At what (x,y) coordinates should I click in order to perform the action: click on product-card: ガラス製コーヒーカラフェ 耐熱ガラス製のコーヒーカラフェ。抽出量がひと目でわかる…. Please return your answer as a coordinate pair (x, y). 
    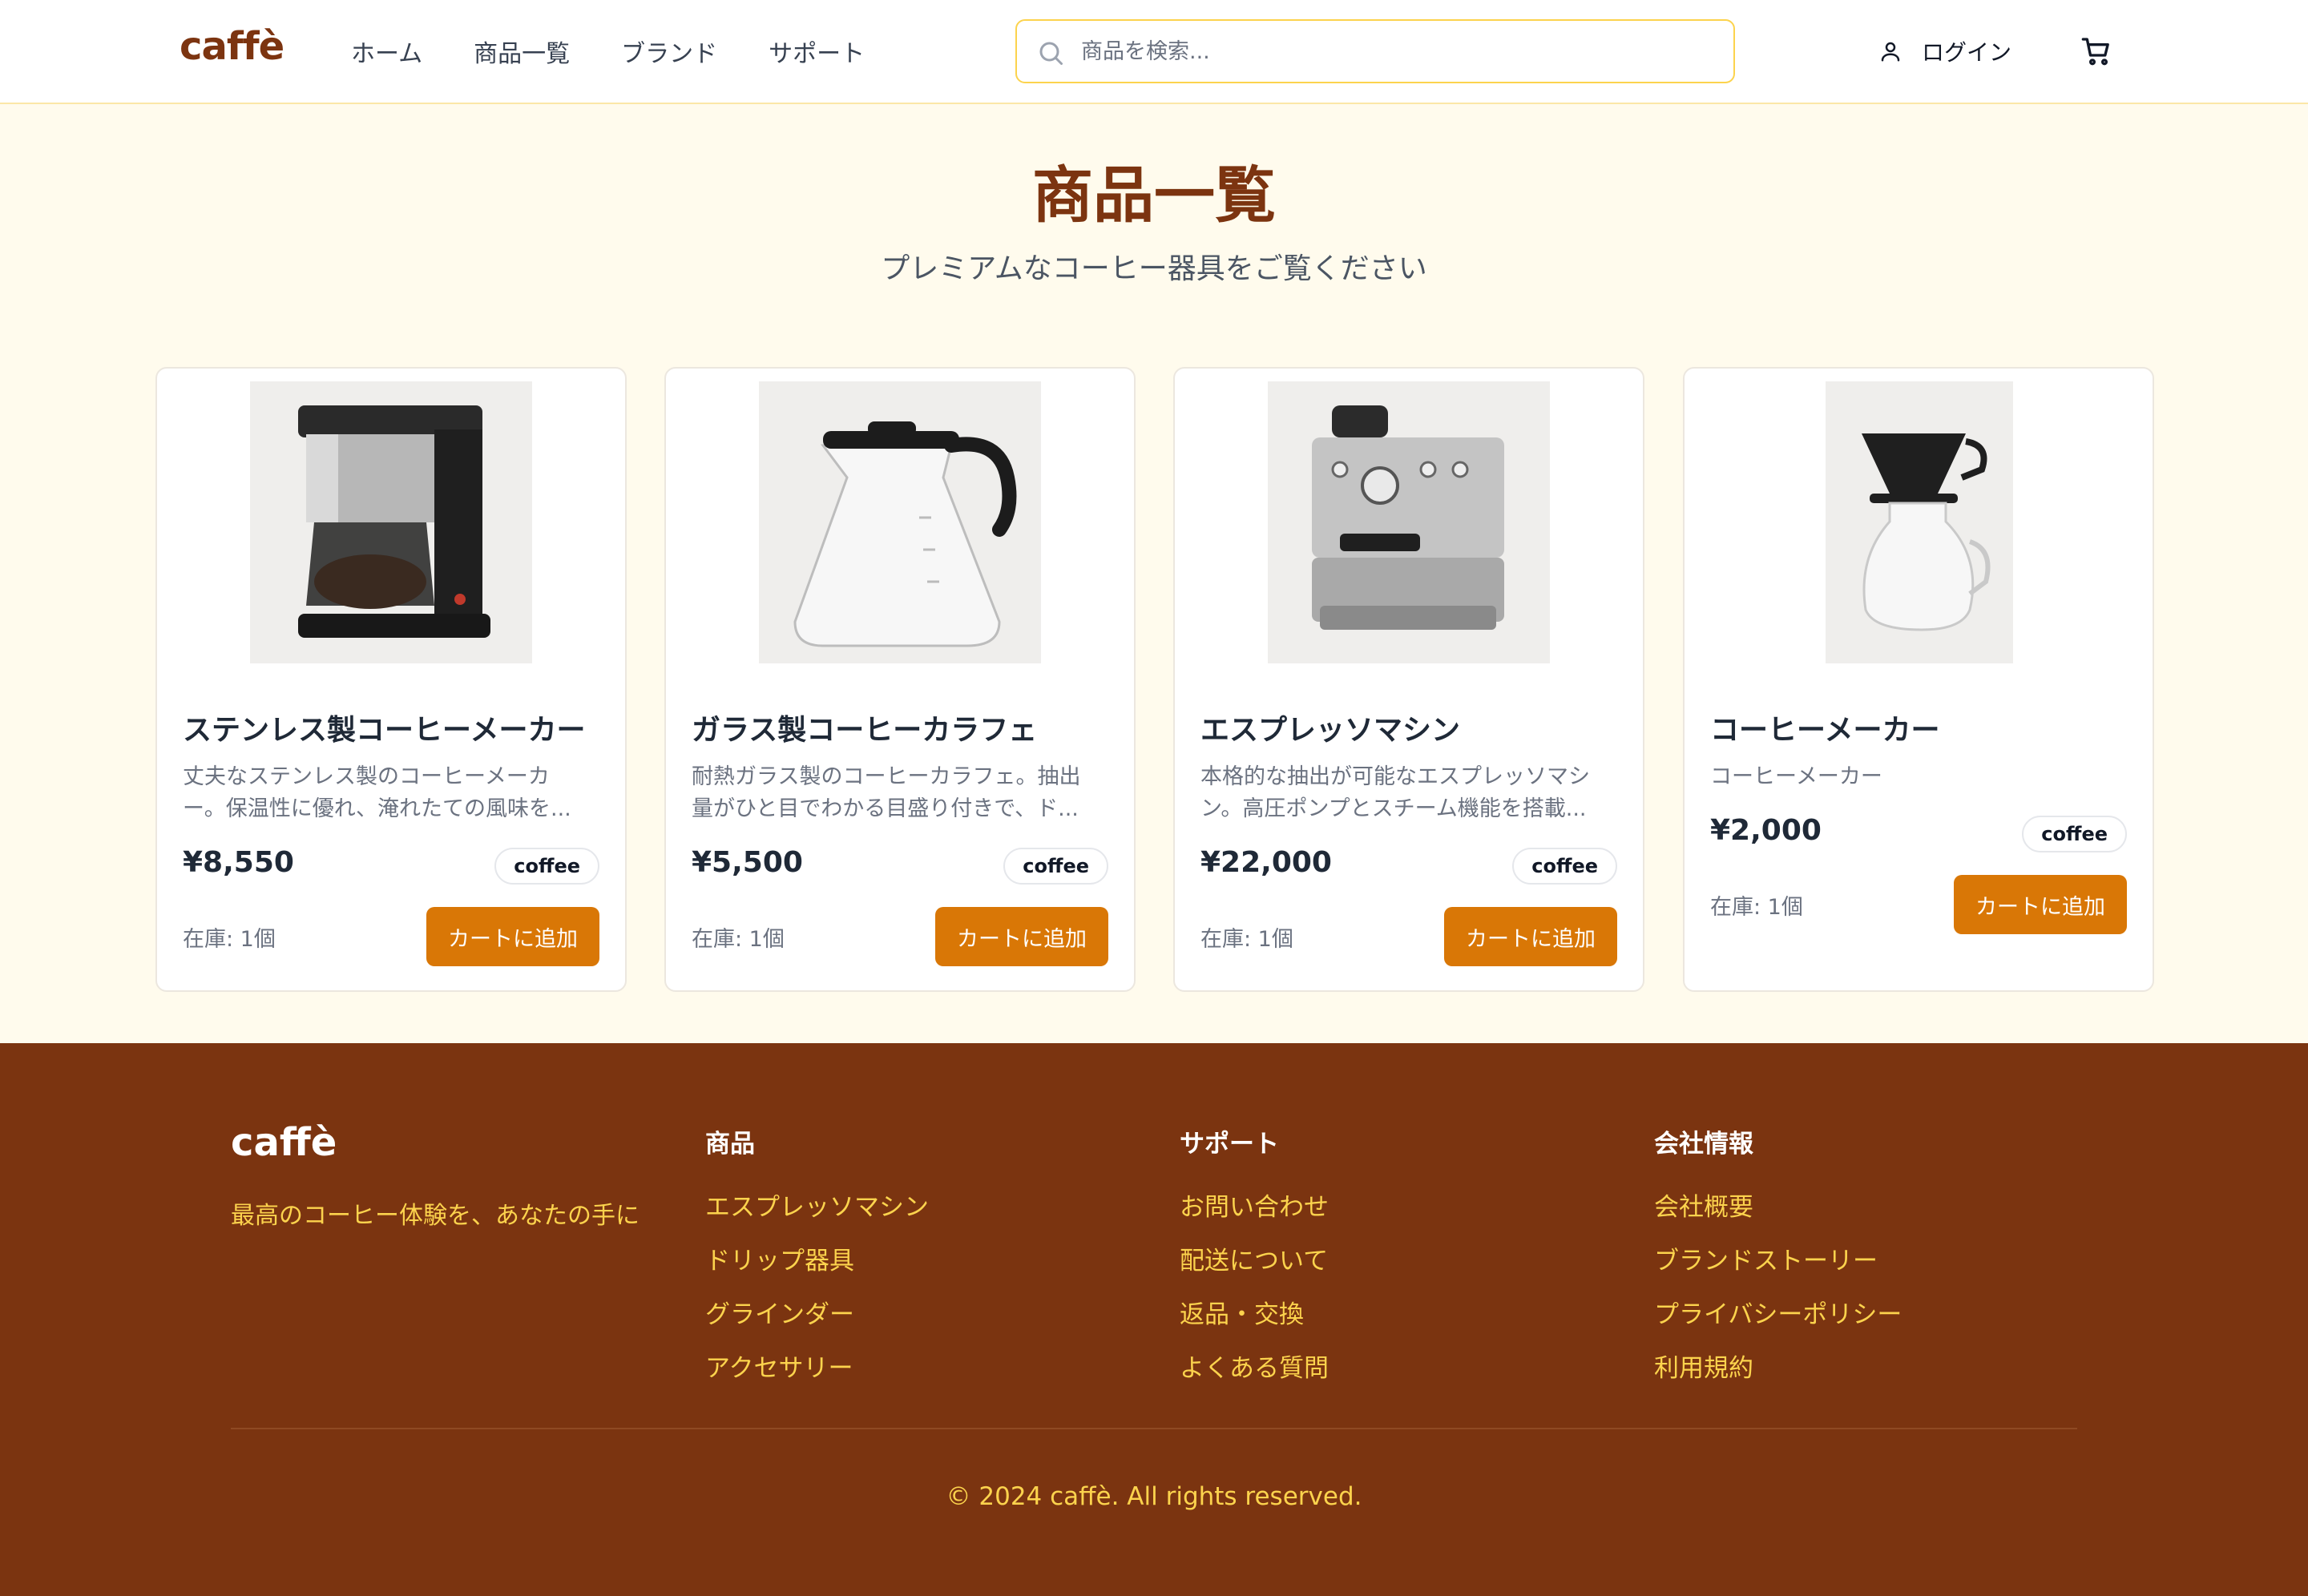
    Looking at the image, I should click on (900, 679).